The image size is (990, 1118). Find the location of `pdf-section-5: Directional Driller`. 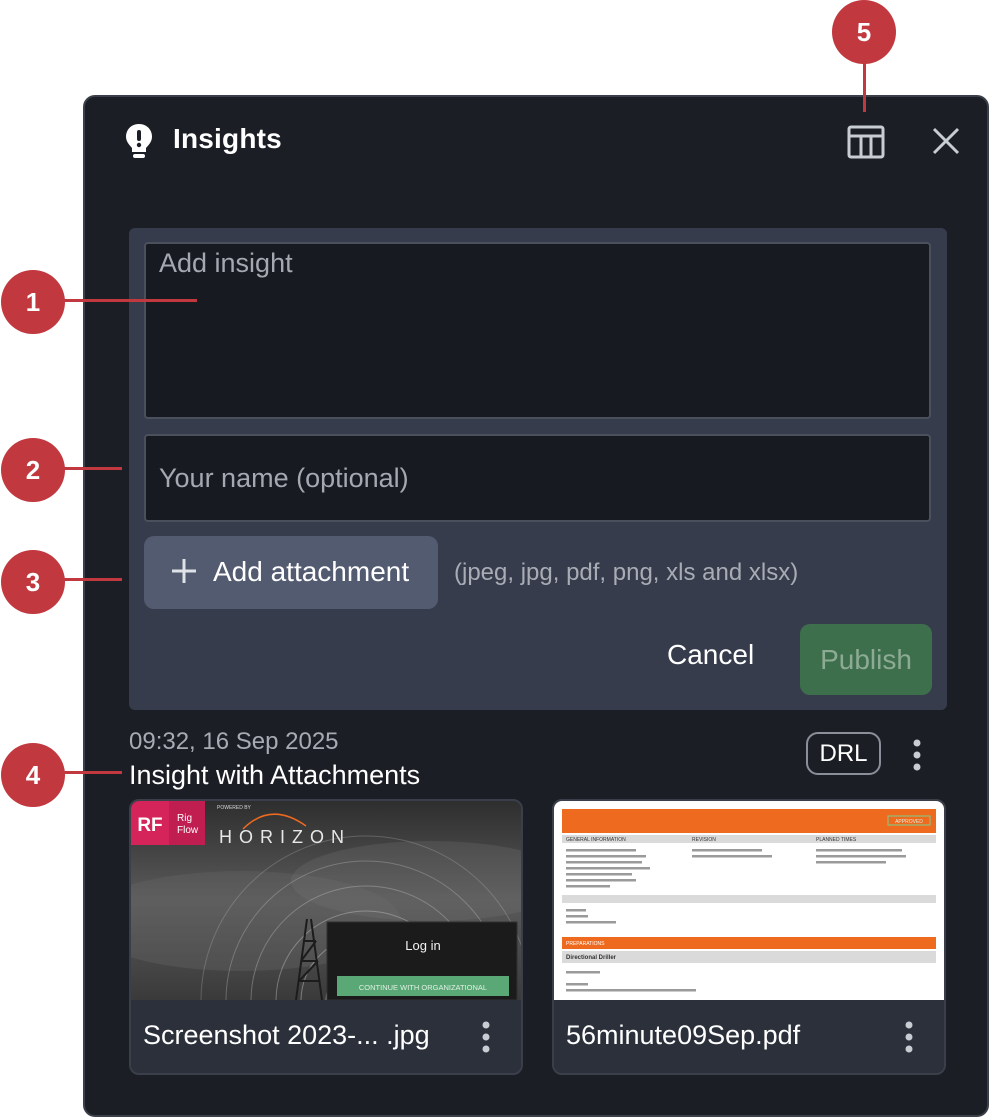

pdf-section-5: Directional Driller is located at coordinates (591, 958).